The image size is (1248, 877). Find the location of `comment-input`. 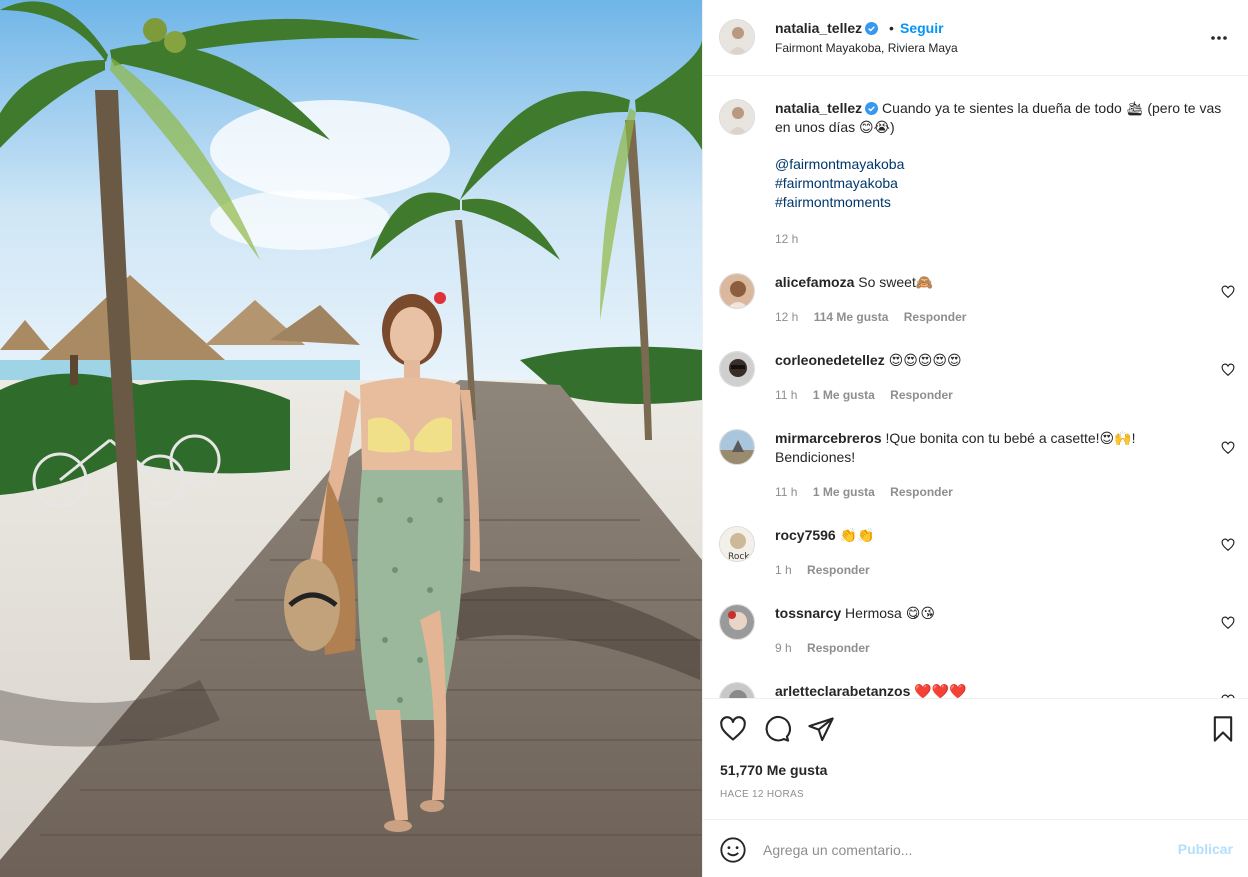

comment-input is located at coordinates (963, 850).